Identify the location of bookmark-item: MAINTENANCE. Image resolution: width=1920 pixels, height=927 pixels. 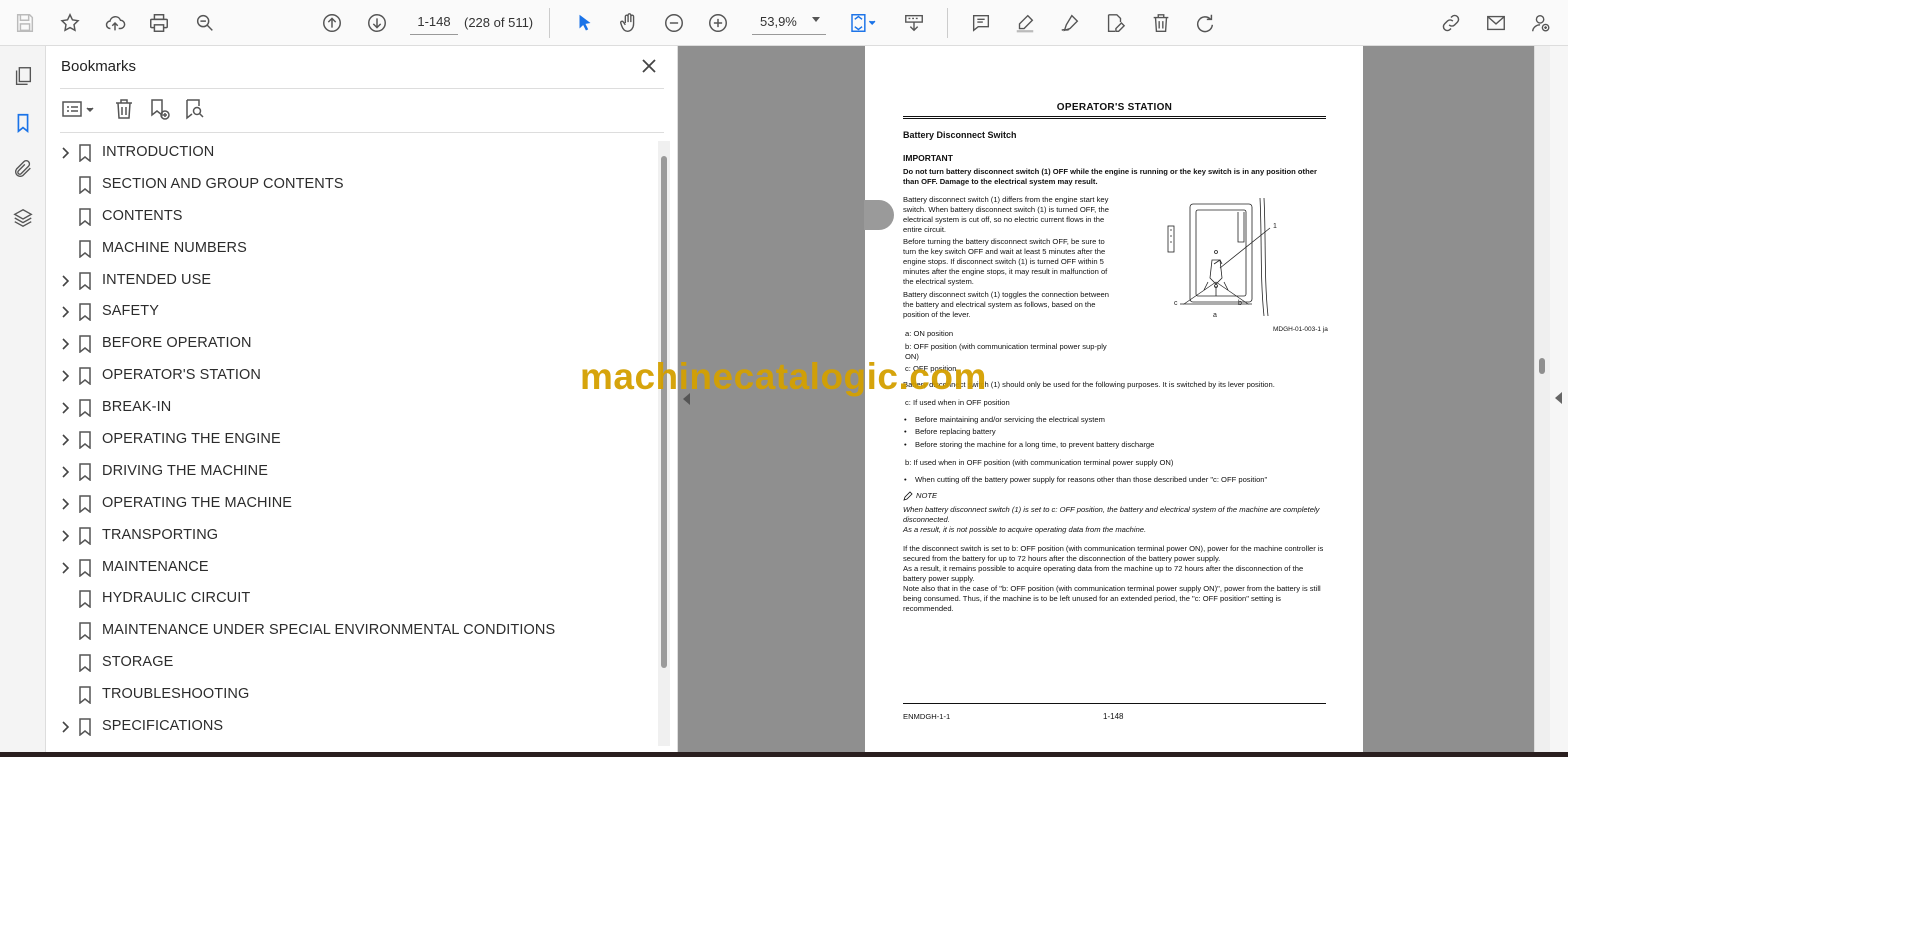
(352, 568).